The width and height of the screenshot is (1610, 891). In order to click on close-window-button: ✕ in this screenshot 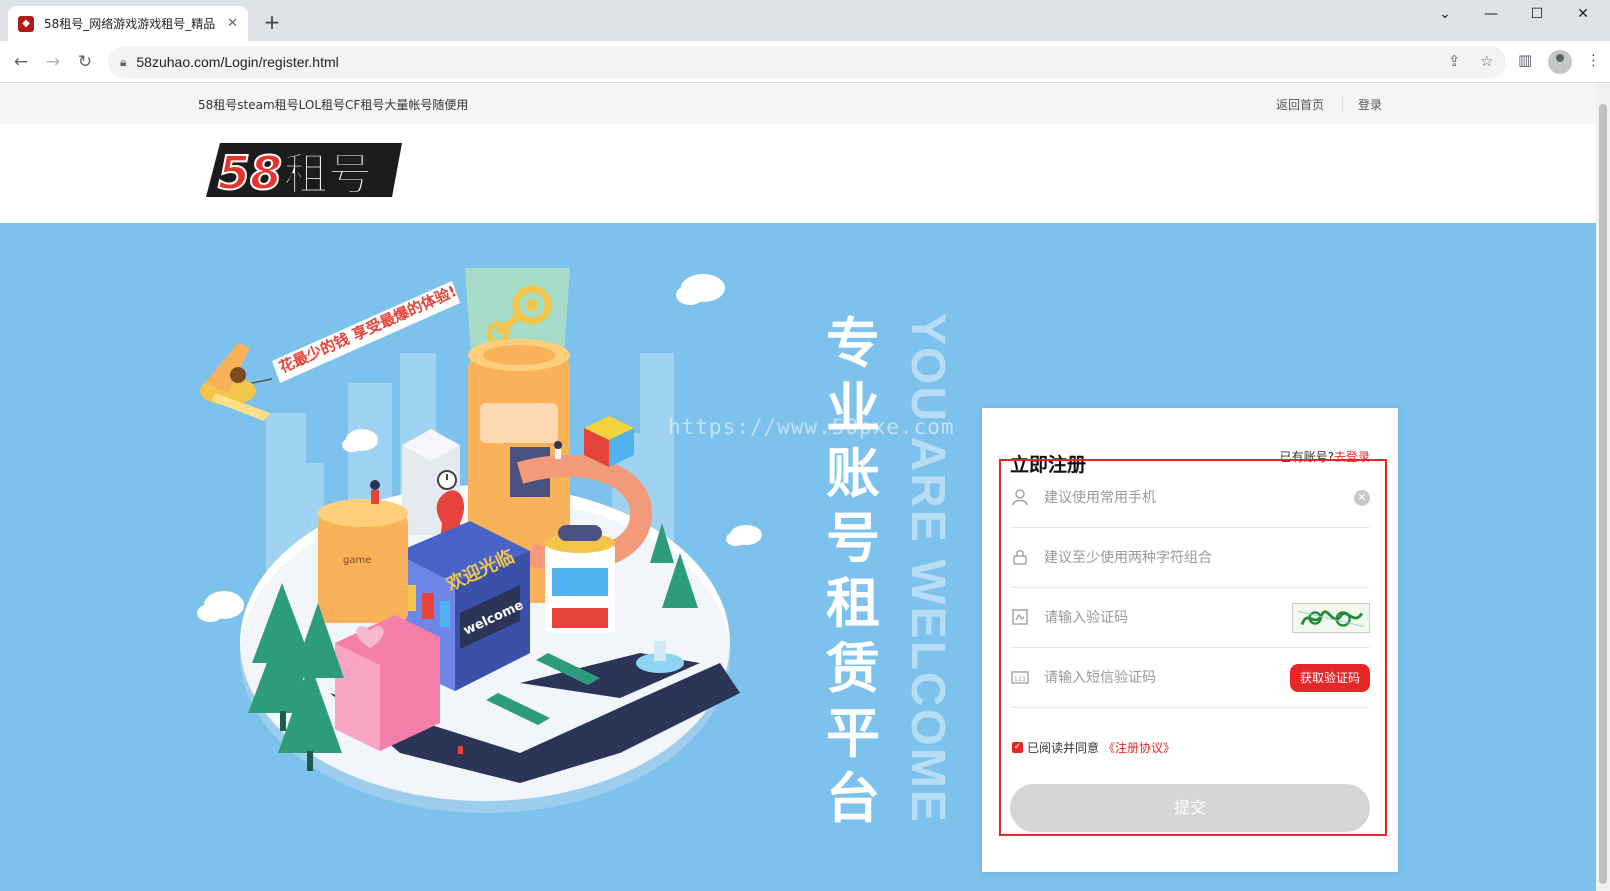, I will do `click(1583, 15)`.